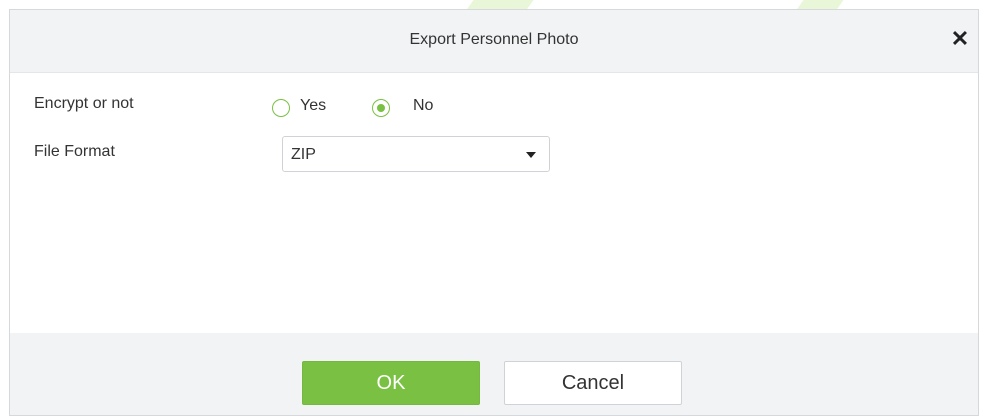 The height and width of the screenshot is (418, 981). I want to click on dialog-title: Export Personnel Photo, so click(494, 39).